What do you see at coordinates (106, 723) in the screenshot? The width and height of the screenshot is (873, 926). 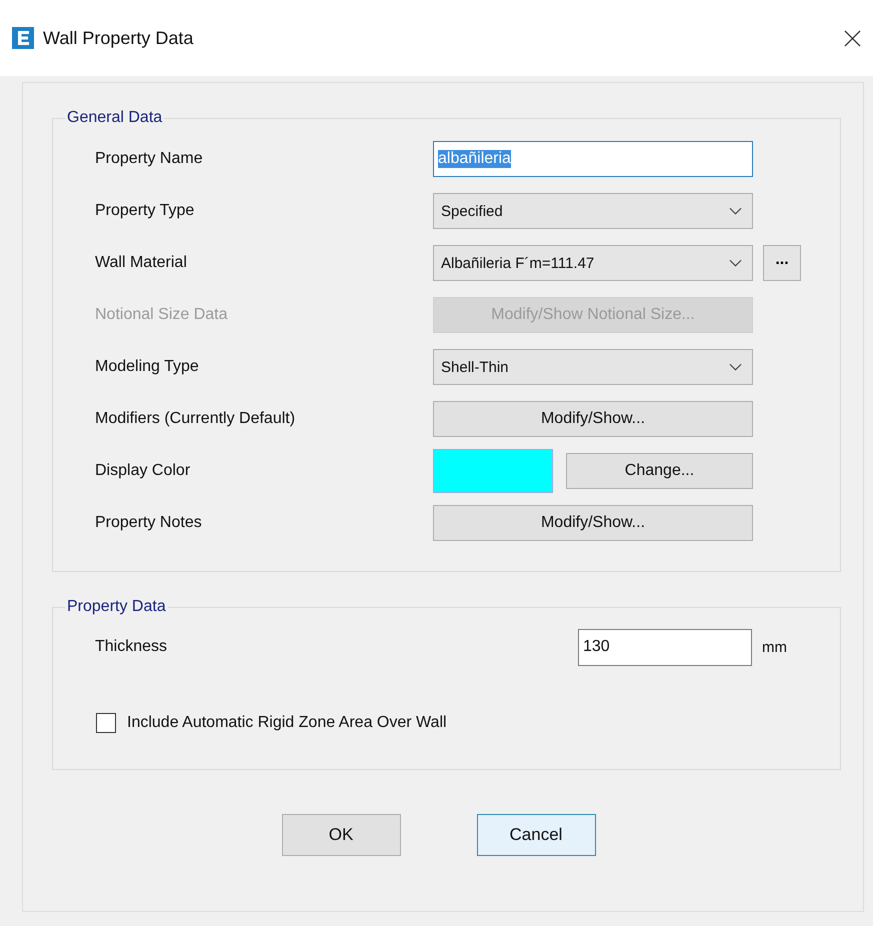 I see `checkbox` at bounding box center [106, 723].